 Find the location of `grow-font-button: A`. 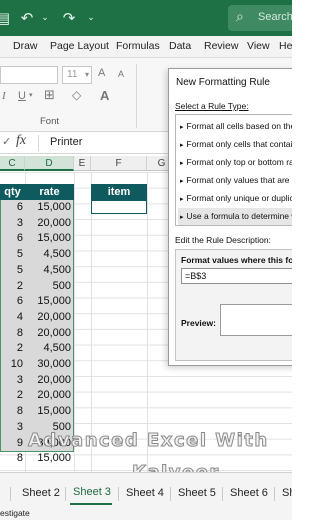

grow-font-button: A is located at coordinates (101, 73).